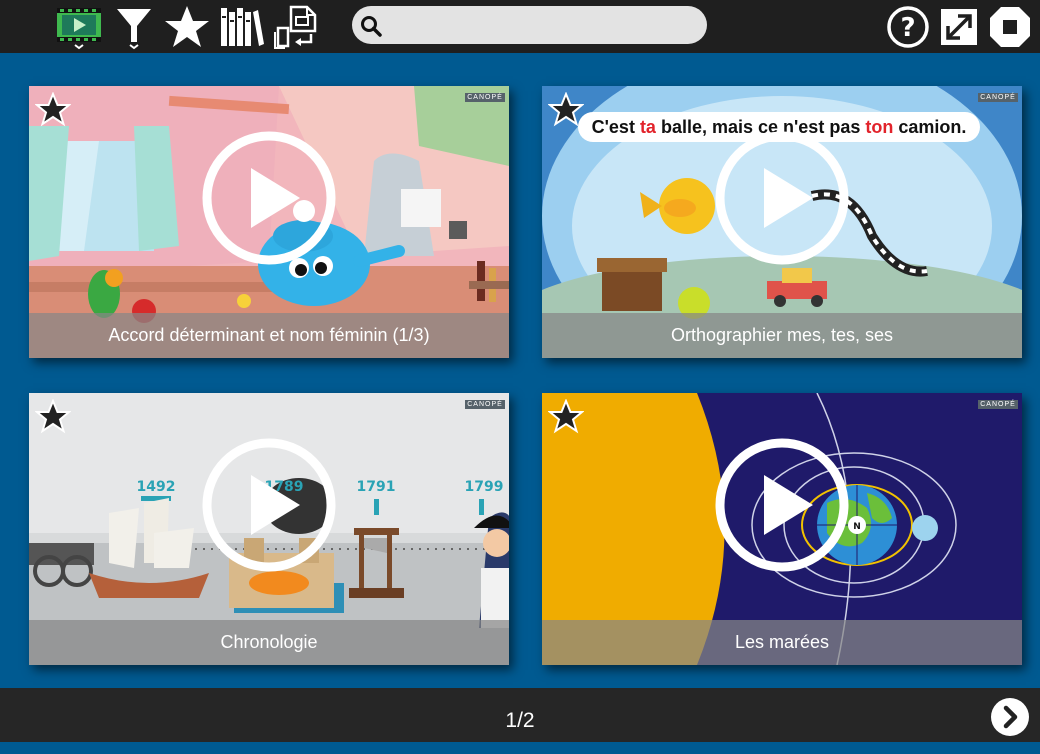  What do you see at coordinates (520, 720) in the screenshot?
I see `page-indicator: 1/2` at bounding box center [520, 720].